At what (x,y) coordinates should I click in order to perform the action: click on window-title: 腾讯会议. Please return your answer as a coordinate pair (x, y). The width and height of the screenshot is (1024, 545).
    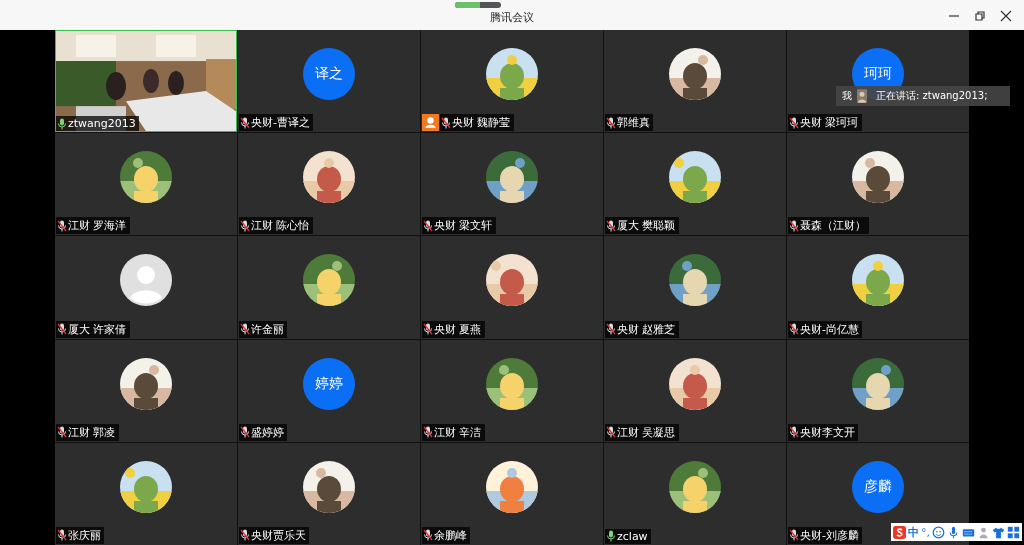
    Looking at the image, I should click on (512, 17).